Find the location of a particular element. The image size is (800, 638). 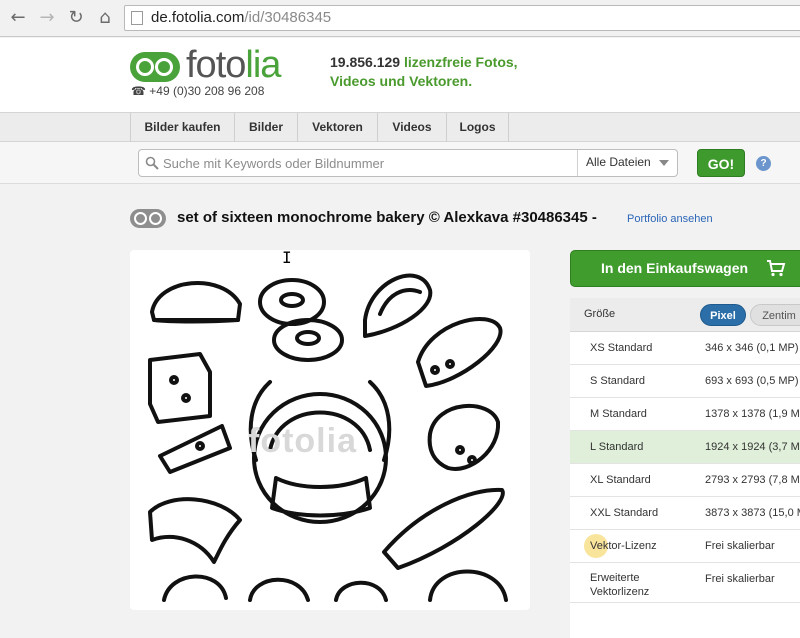

size-name: Vektor-Lizenz is located at coordinates (623, 546).